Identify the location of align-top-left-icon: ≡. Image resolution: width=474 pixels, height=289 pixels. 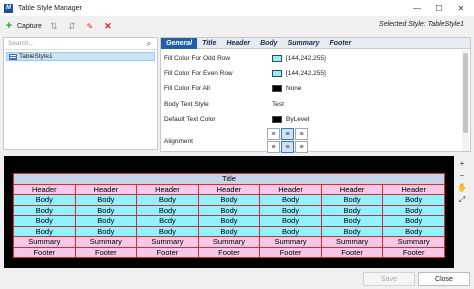
(273, 134).